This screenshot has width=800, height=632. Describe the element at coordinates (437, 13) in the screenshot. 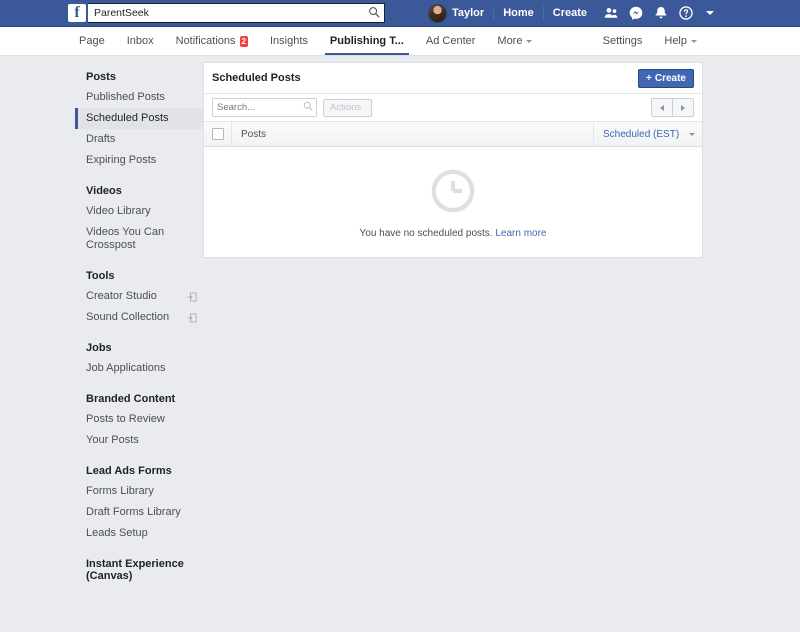

I see `user-avatar` at that location.